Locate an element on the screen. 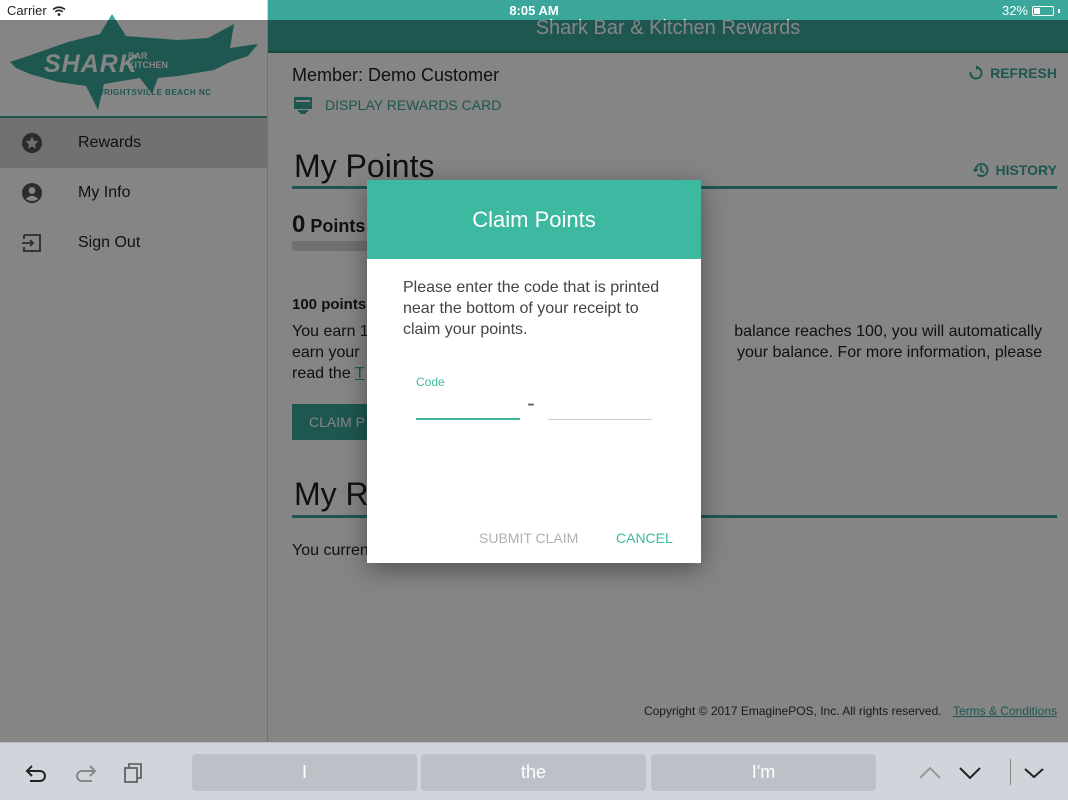 This screenshot has height=800, width=1068. code-input-part1 is located at coordinates (468, 407).